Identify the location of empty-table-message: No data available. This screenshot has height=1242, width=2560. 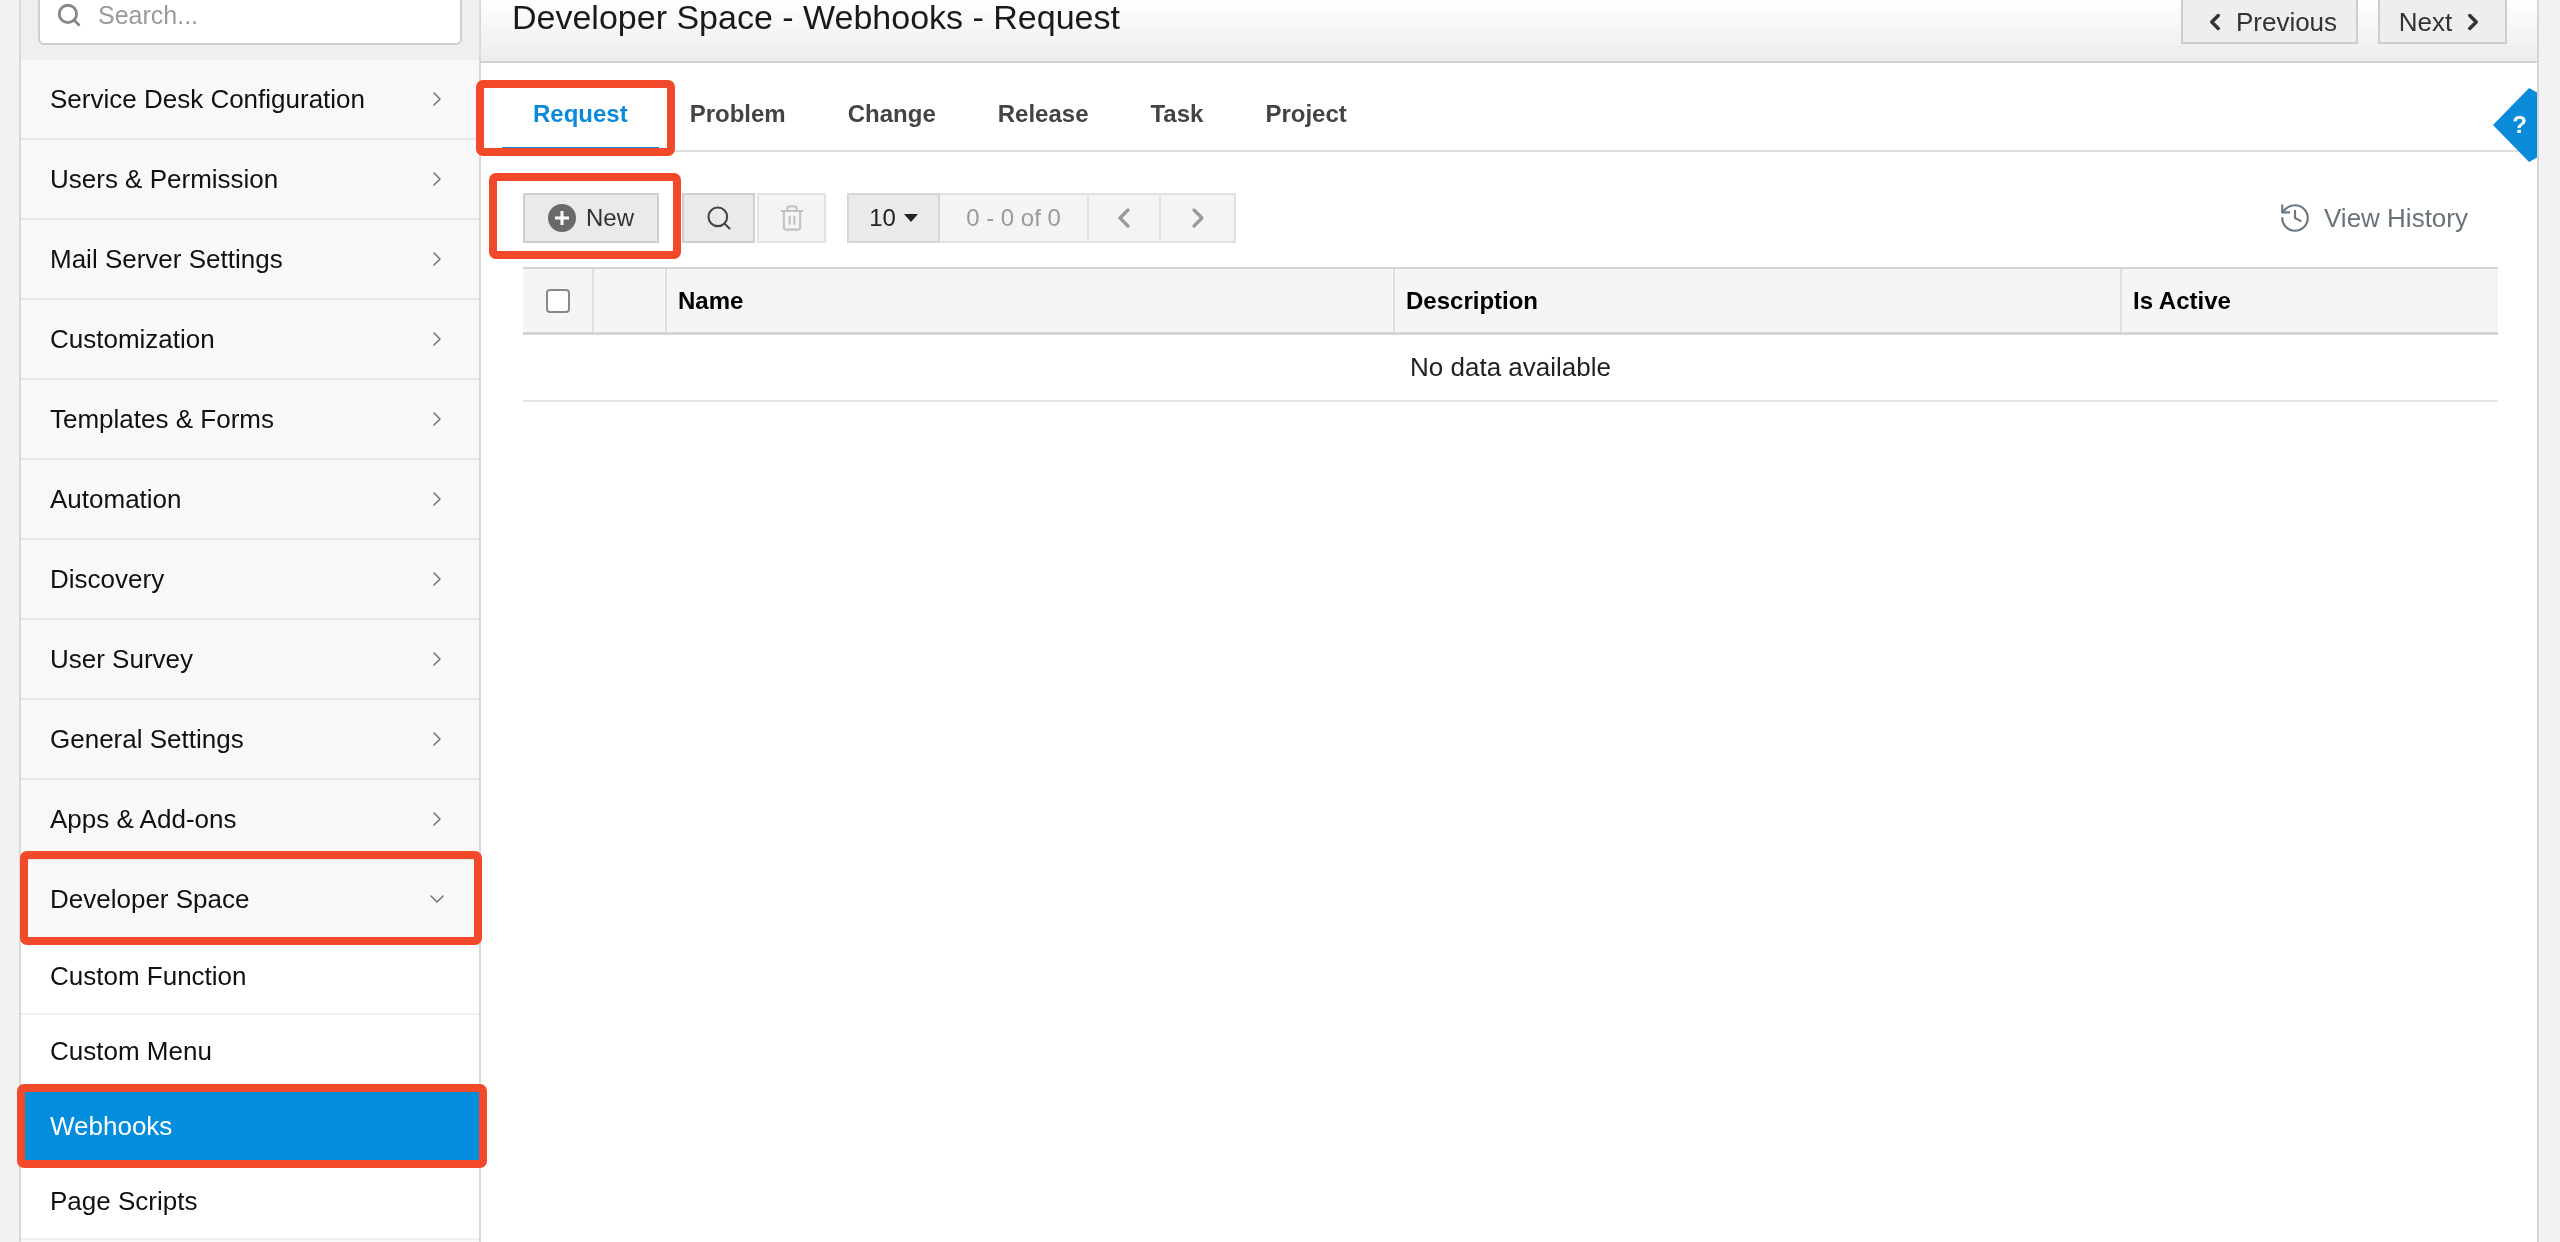
(1510, 367).